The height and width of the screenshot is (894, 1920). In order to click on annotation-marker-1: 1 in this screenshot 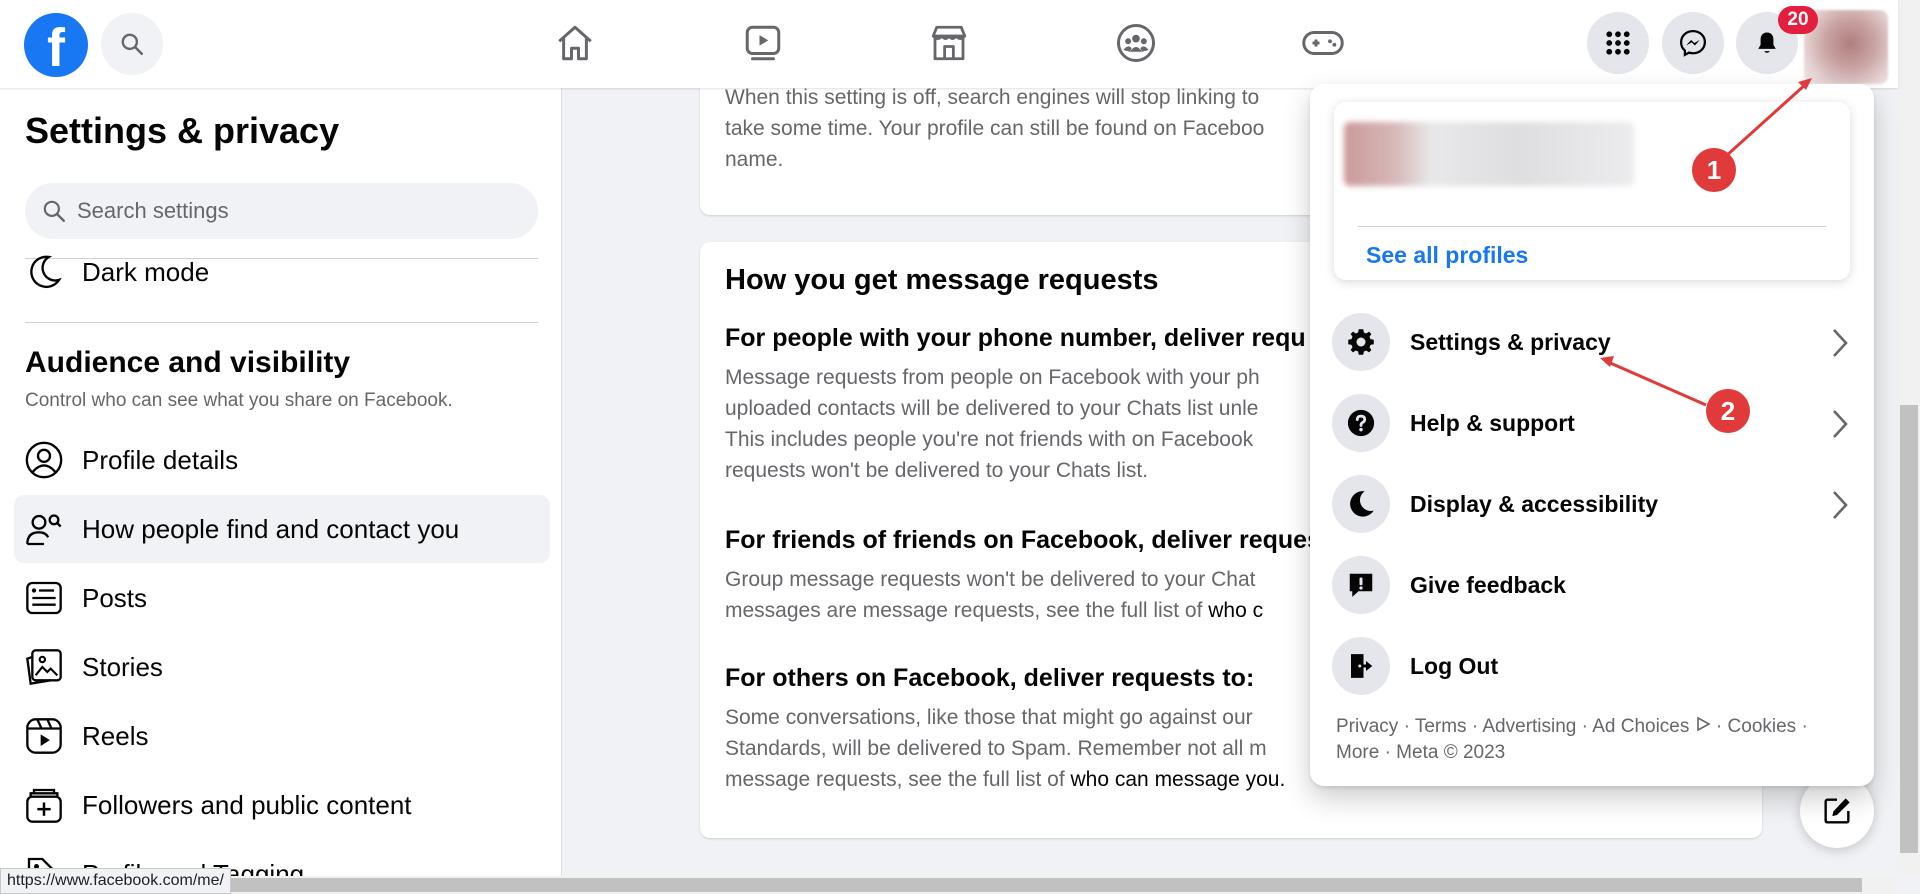, I will do `click(1714, 170)`.